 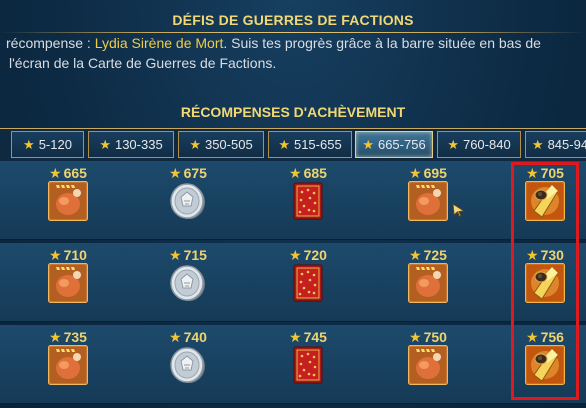 I want to click on reward-threshold: ★ 725, so click(x=428, y=255).